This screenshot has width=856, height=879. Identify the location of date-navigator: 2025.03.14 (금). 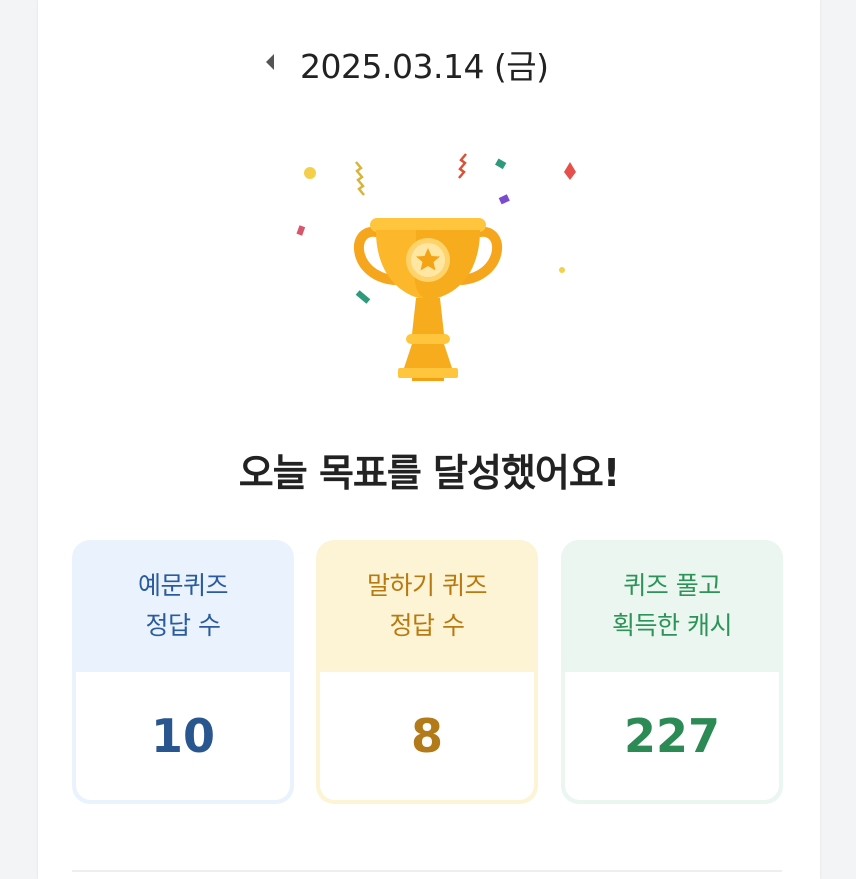
(429, 62).